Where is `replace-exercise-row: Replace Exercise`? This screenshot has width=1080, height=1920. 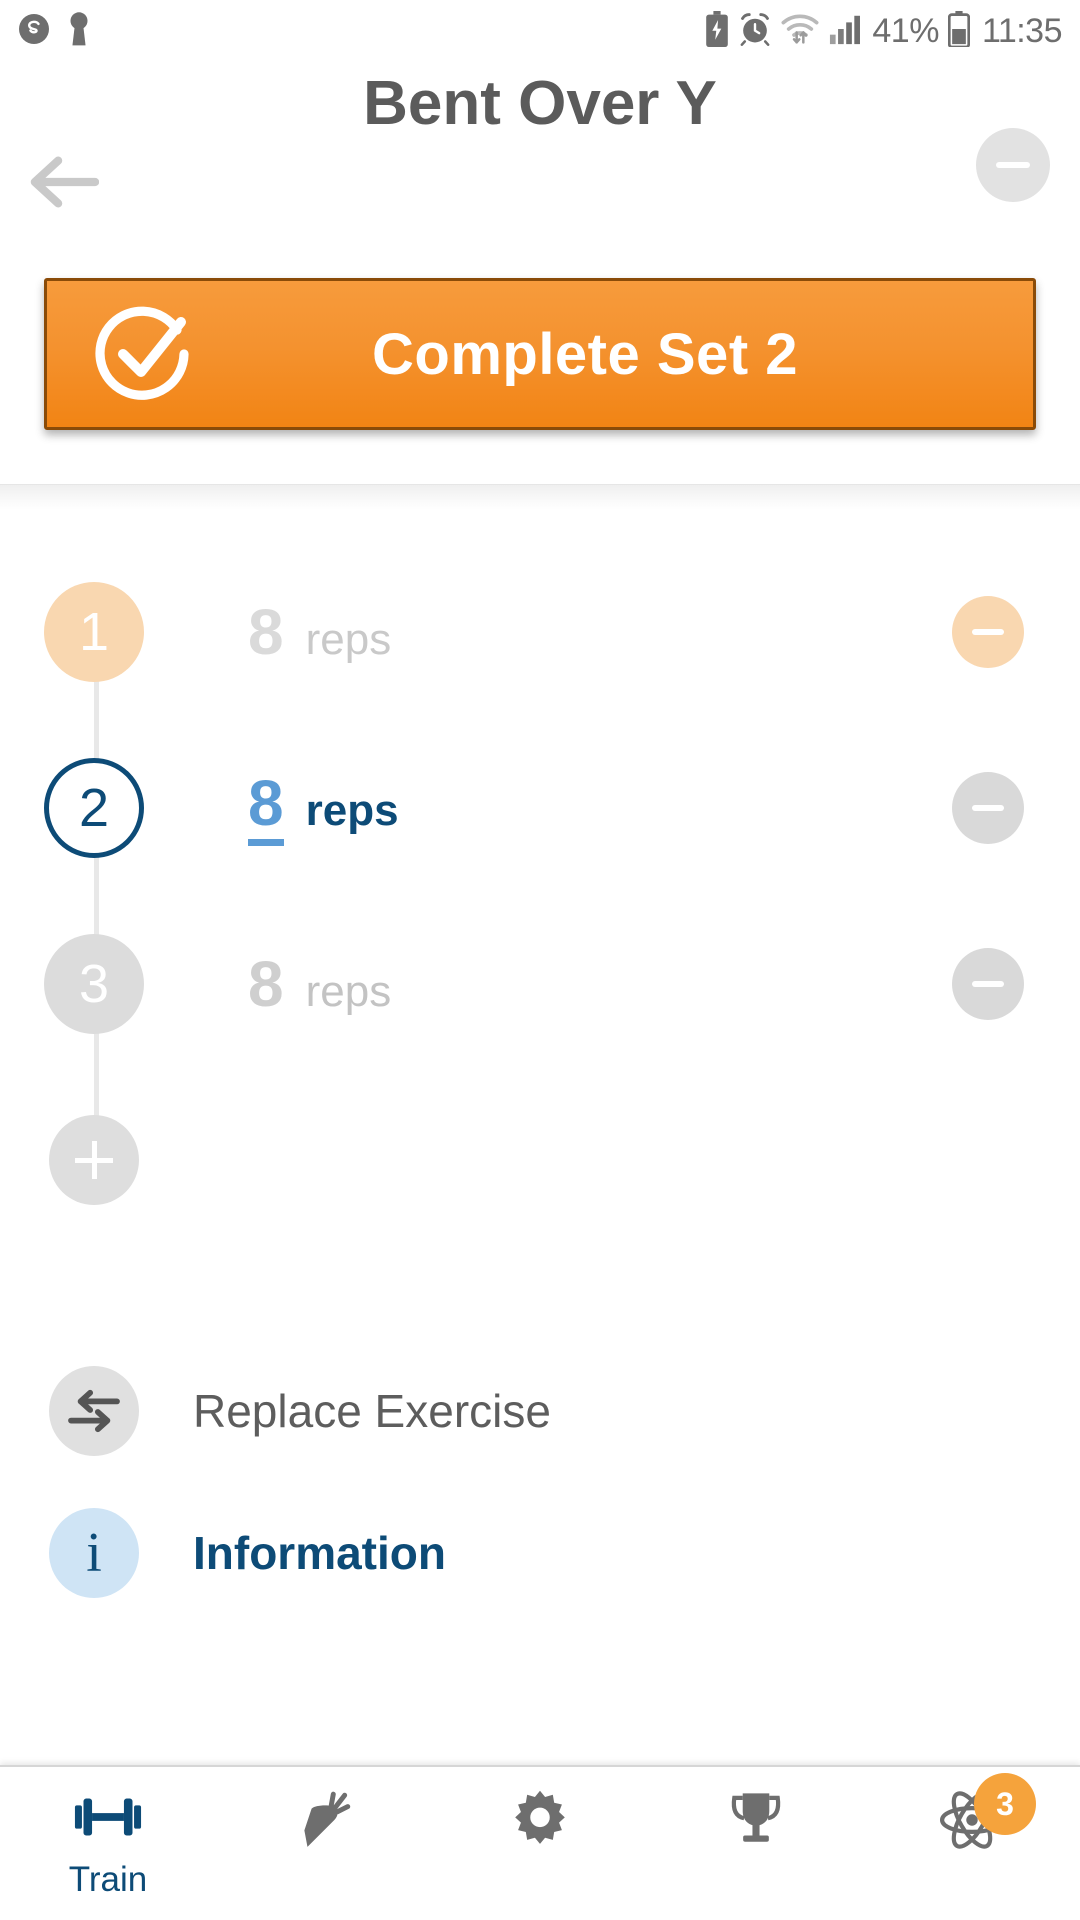
replace-exercise-row: Replace Exercise is located at coordinates (540, 1411).